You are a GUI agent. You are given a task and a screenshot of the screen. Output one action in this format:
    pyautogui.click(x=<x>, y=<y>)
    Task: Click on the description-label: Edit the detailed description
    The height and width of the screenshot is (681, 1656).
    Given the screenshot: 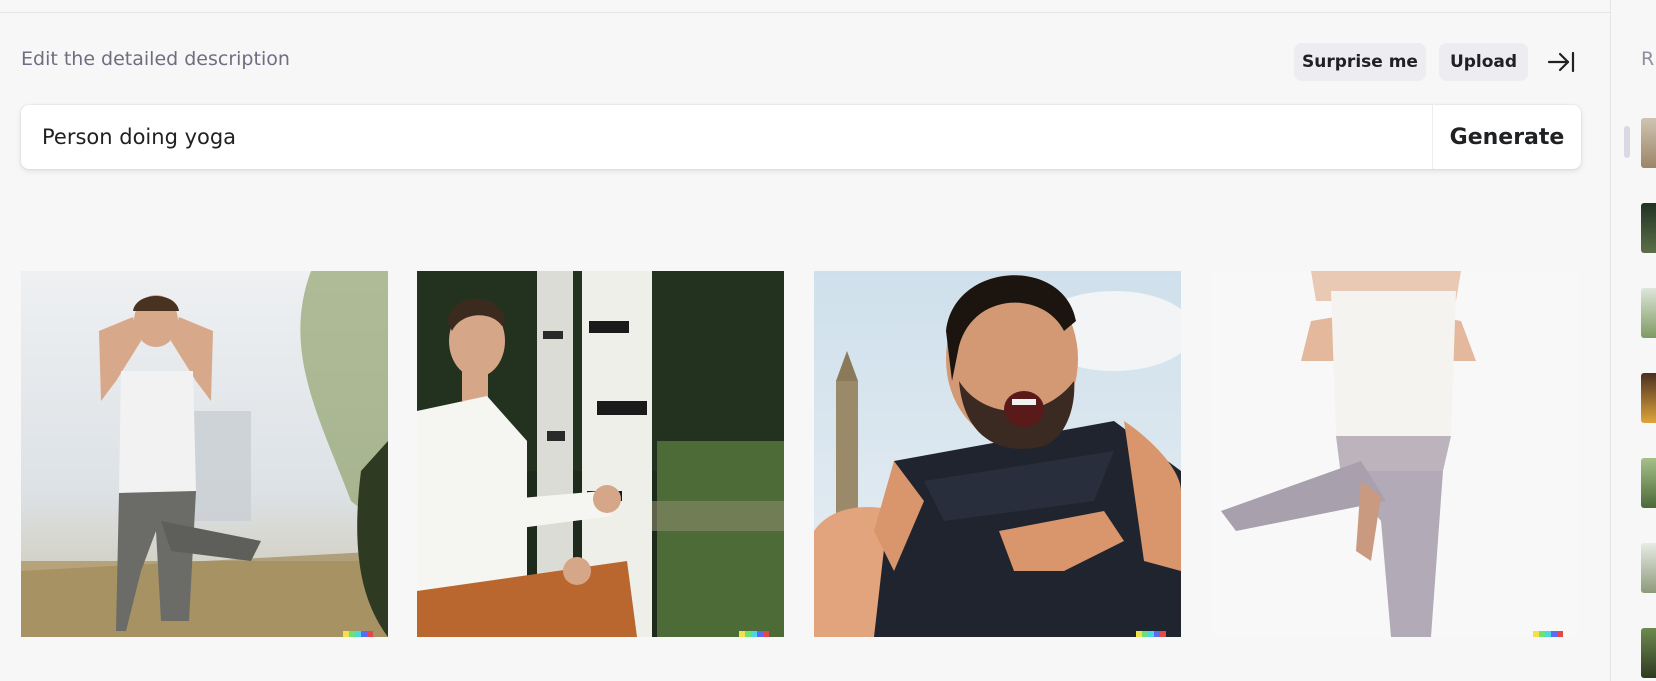 What is the action you would take?
    pyautogui.click(x=155, y=59)
    